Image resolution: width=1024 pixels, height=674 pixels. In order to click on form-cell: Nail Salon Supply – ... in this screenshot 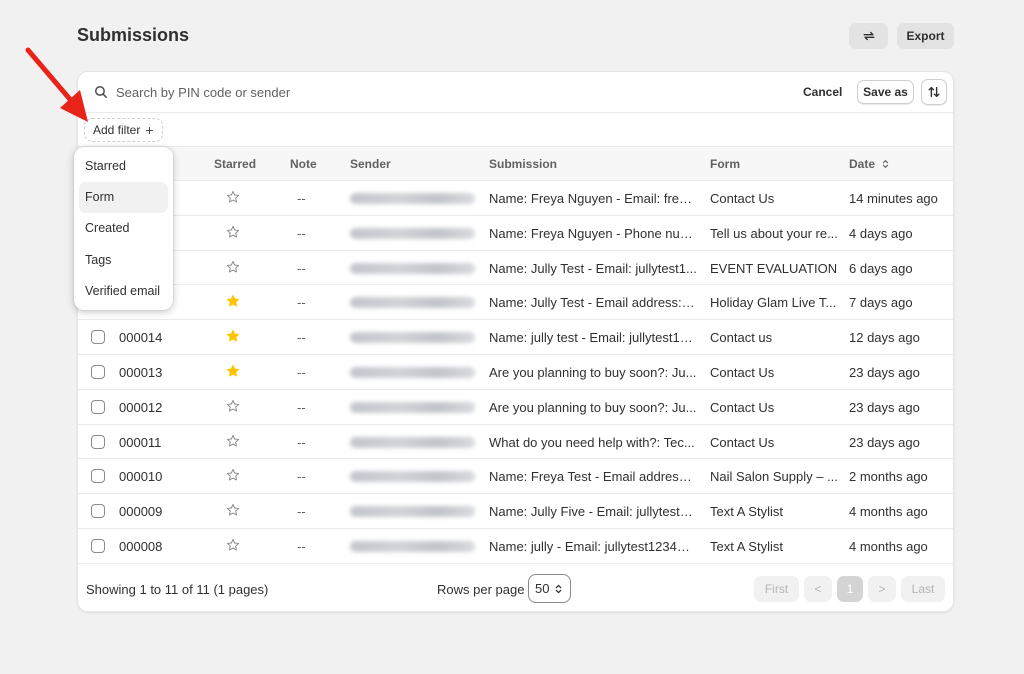, I will do `click(774, 477)`.